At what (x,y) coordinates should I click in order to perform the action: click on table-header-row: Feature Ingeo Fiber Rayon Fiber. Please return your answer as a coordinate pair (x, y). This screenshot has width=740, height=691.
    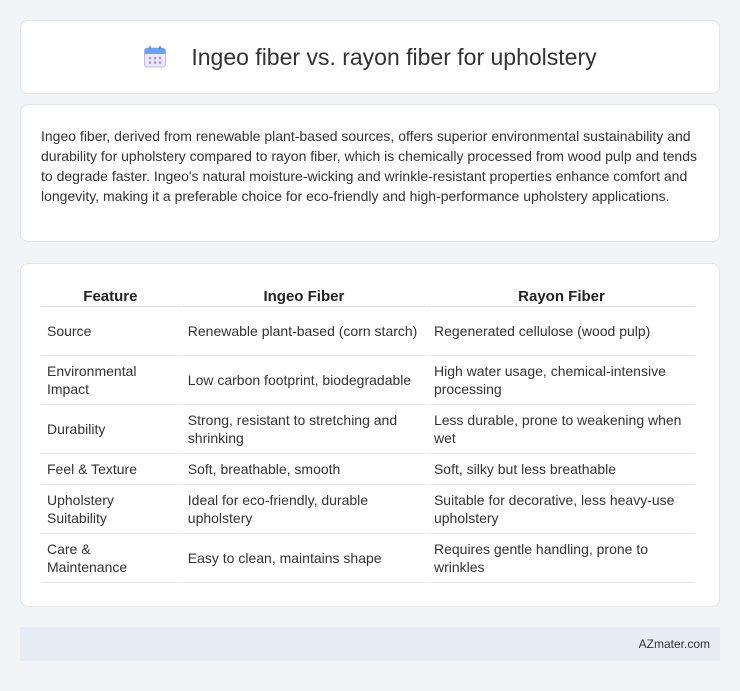
    Looking at the image, I should click on (368, 296).